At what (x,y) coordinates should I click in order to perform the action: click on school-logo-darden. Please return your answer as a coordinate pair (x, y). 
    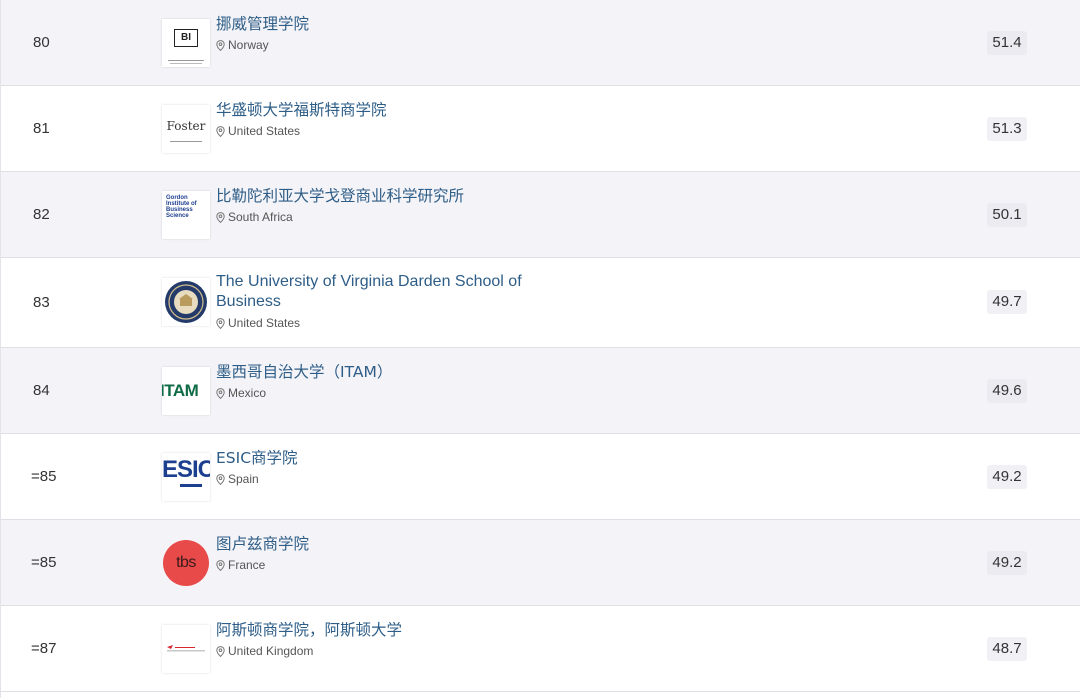
    Looking at the image, I should click on (186, 302).